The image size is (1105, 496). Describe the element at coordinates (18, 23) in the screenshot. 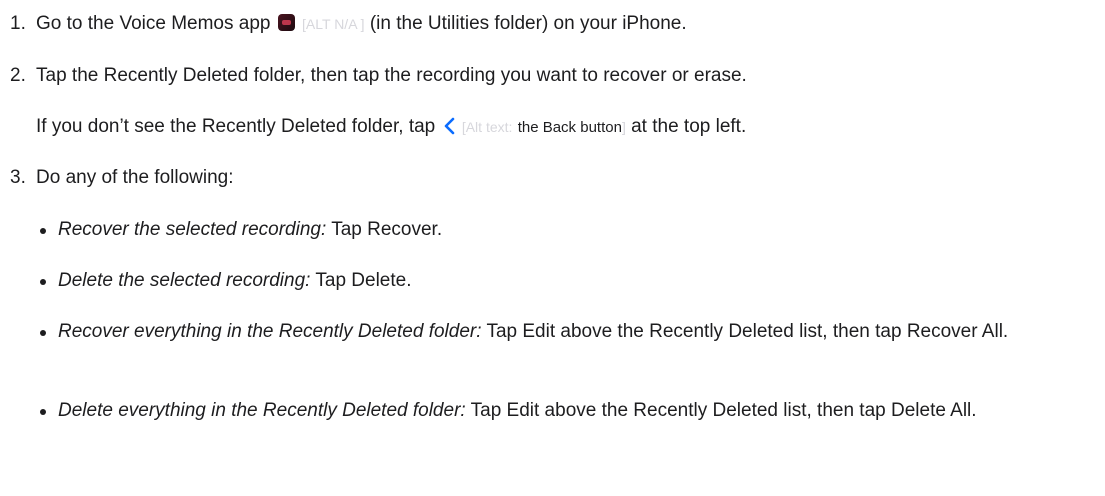

I see `step-number: 1.` at that location.